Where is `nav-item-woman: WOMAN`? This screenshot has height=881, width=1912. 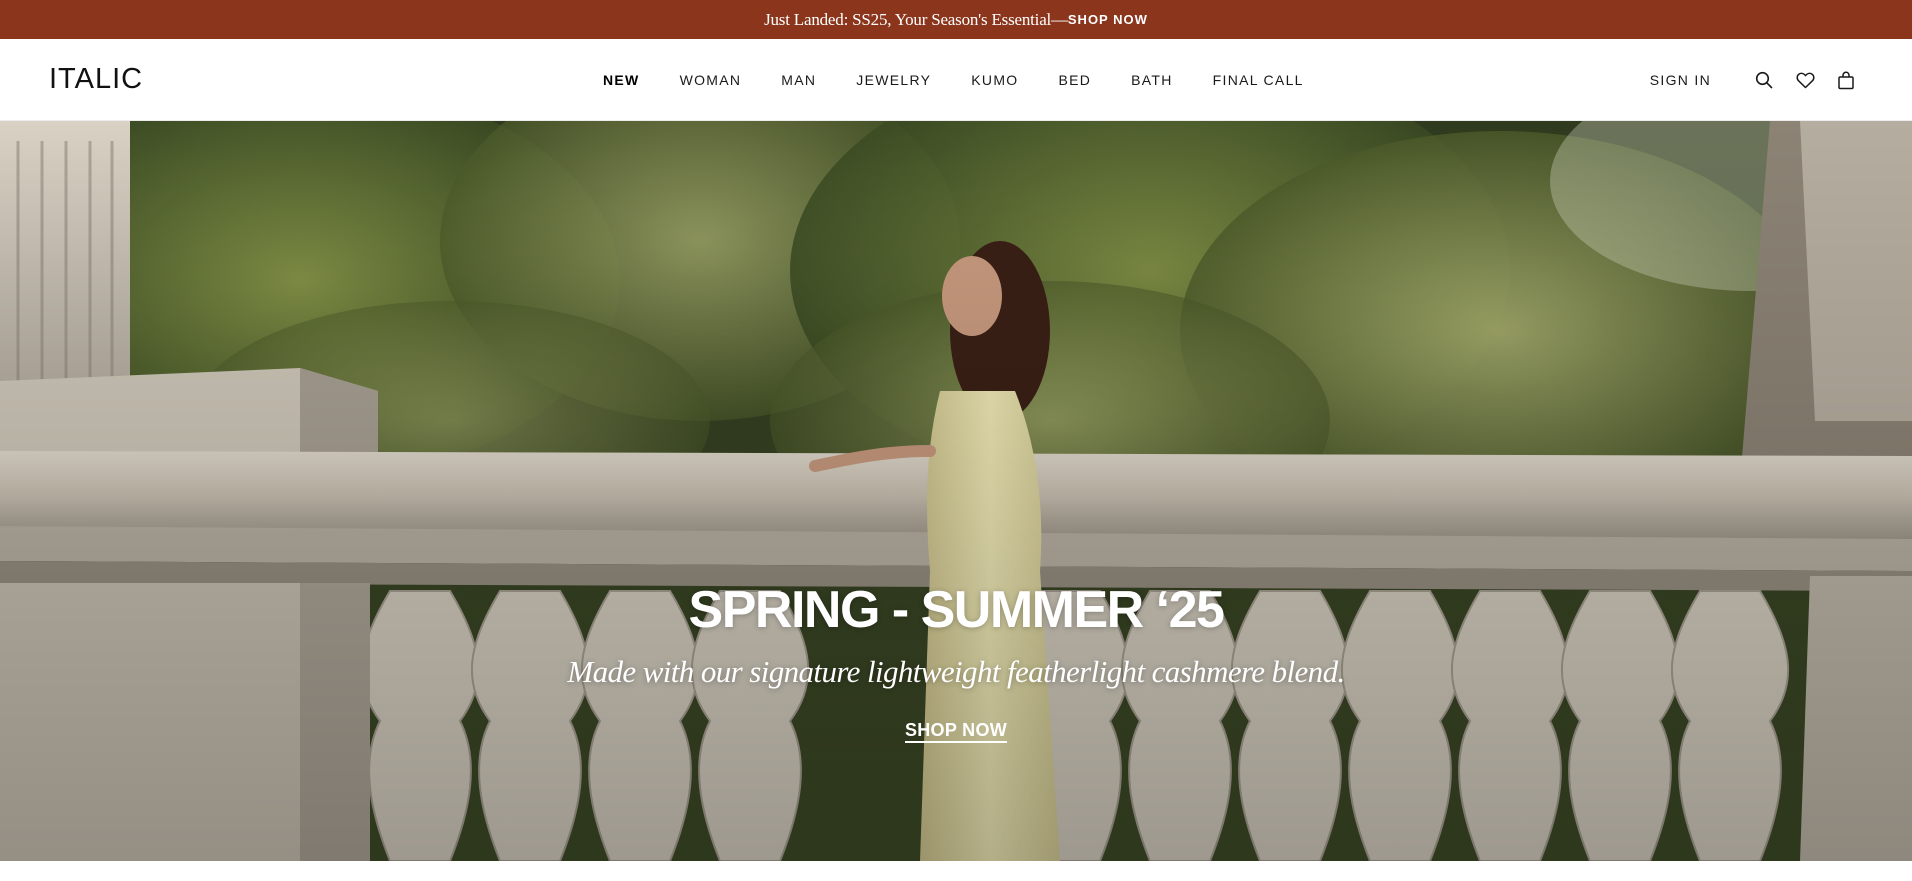 nav-item-woman: WOMAN is located at coordinates (711, 80).